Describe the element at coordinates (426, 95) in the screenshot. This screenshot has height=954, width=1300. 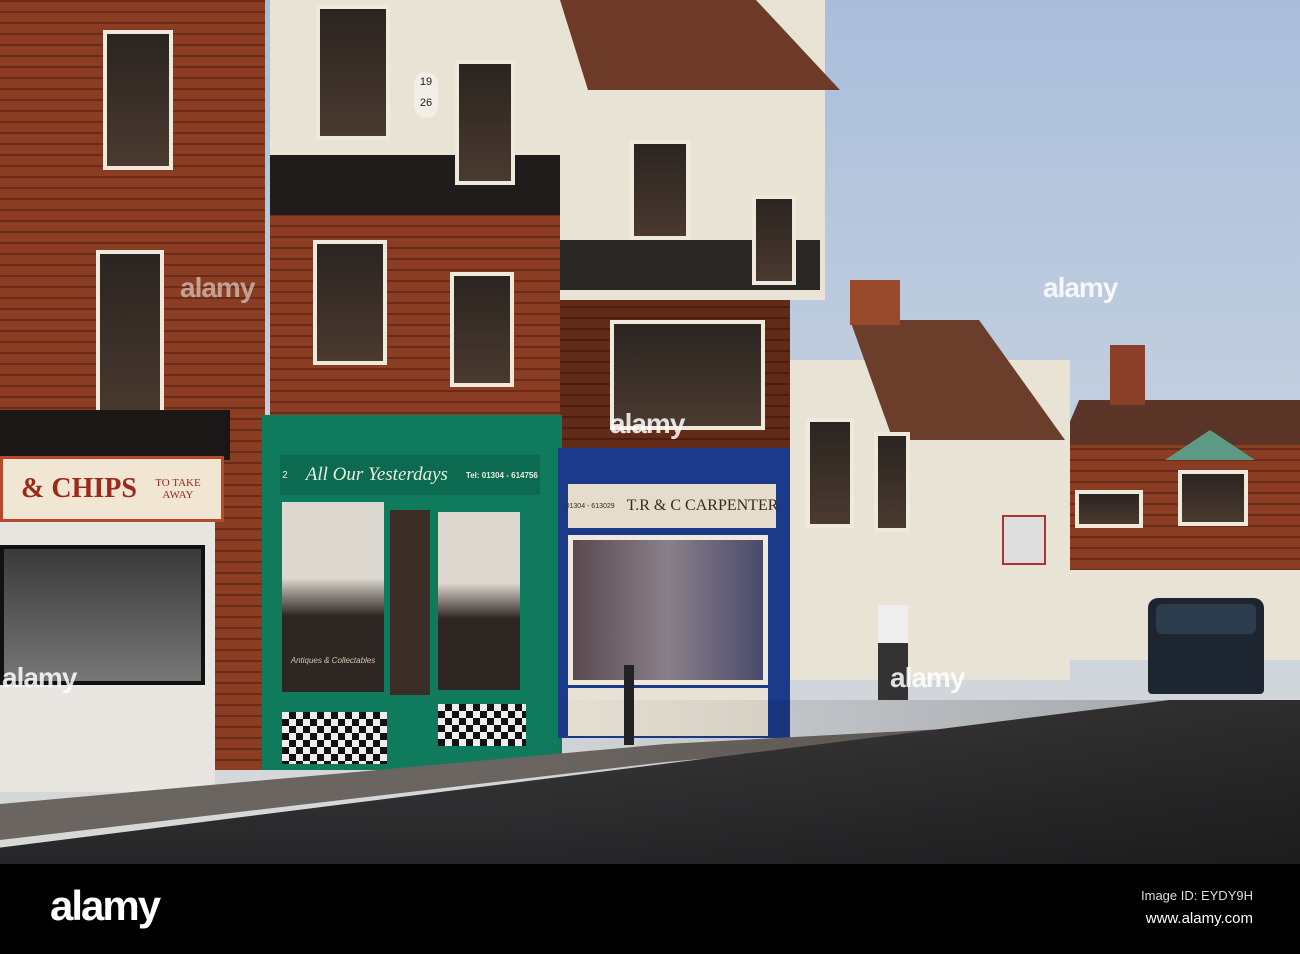
I see `date-plaque: 19 26` at that location.